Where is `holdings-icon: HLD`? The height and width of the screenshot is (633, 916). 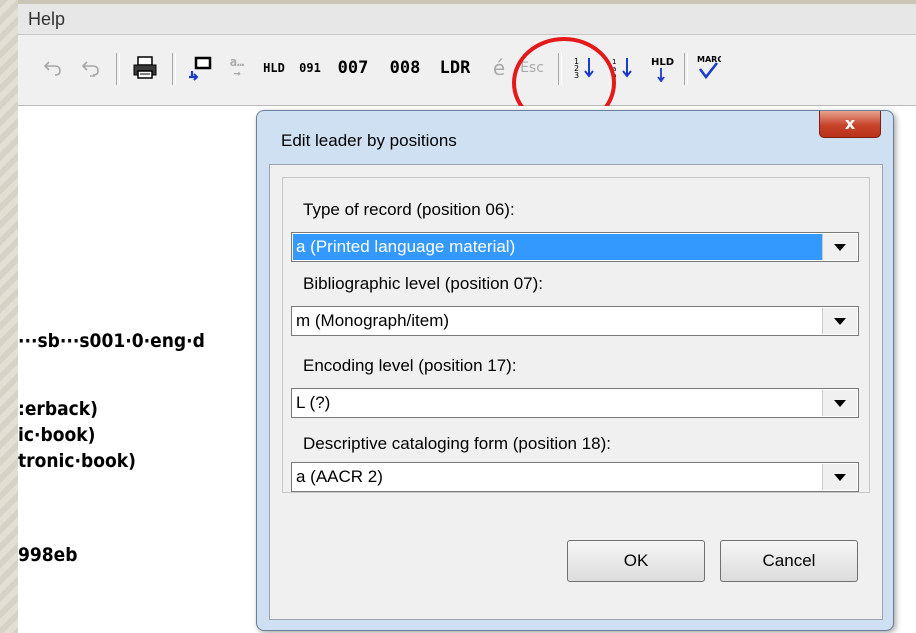 holdings-icon: HLD is located at coordinates (662, 68).